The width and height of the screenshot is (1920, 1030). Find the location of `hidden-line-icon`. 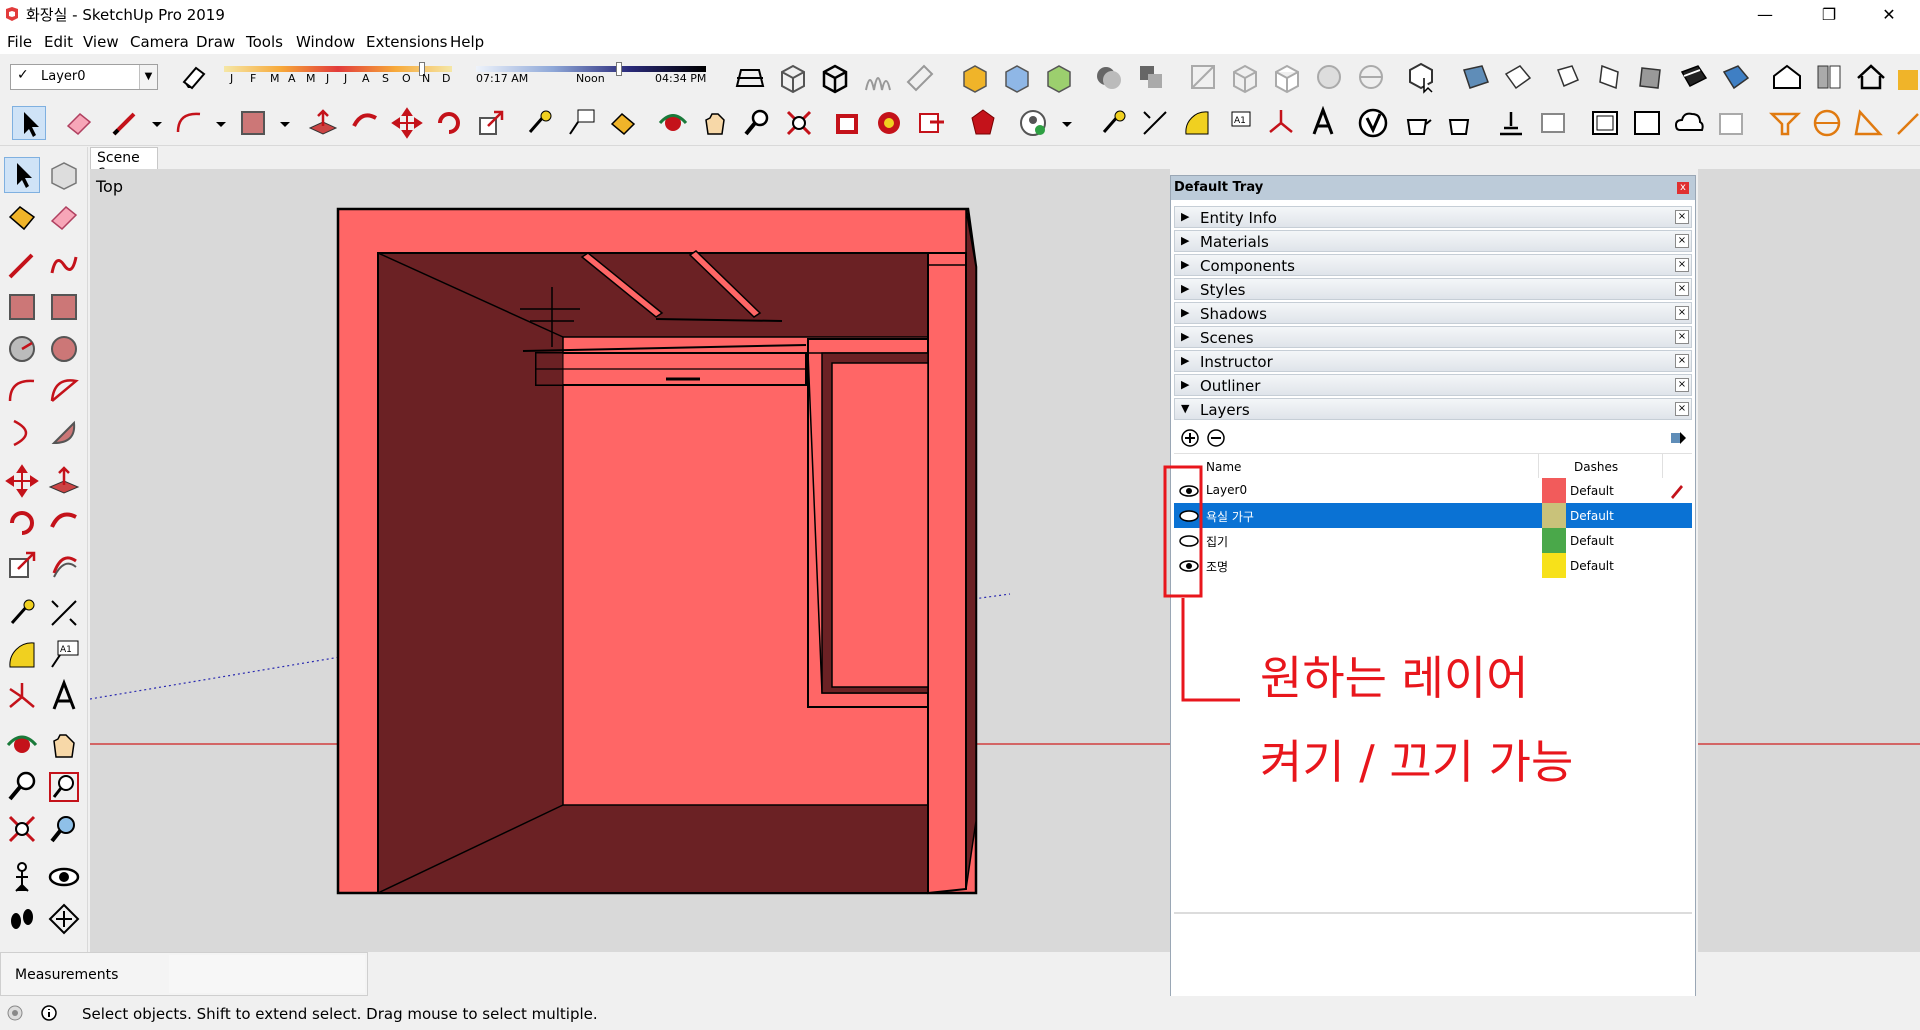

hidden-line-icon is located at coordinates (1287, 77).